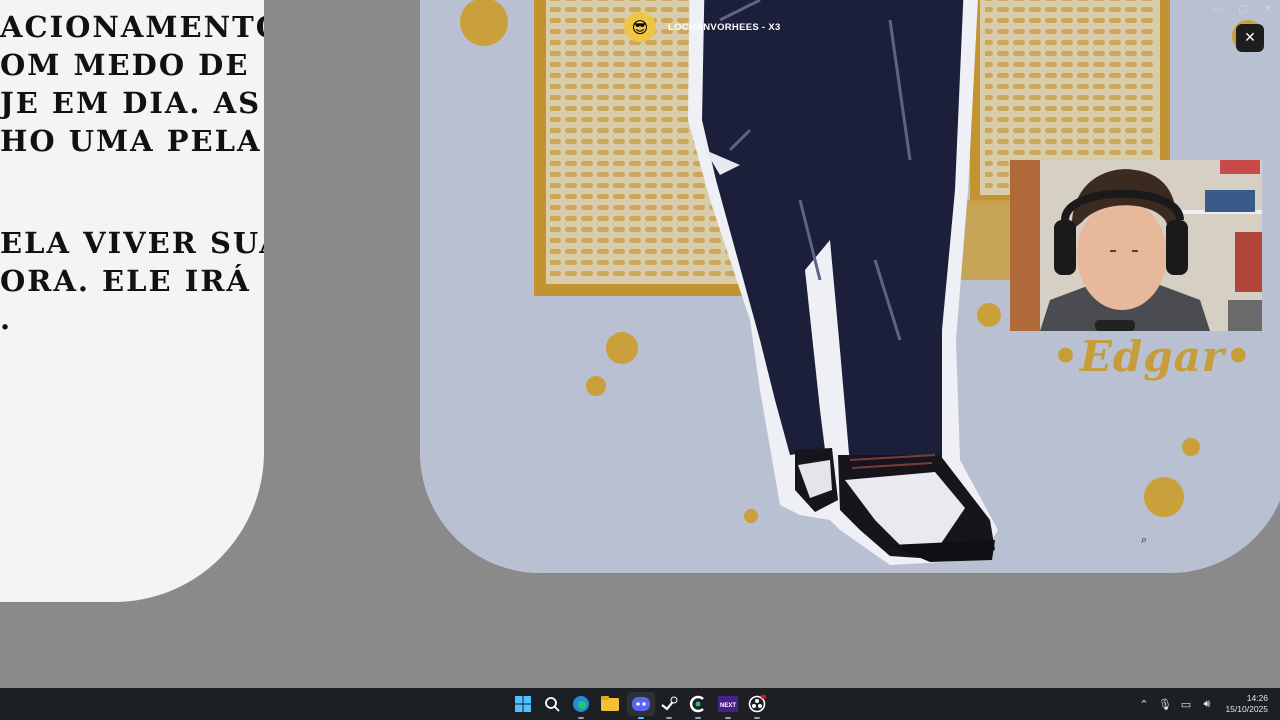  What do you see at coordinates (640, 27) in the screenshot?
I see `sunglasses-emoji-avatar: 😎` at bounding box center [640, 27].